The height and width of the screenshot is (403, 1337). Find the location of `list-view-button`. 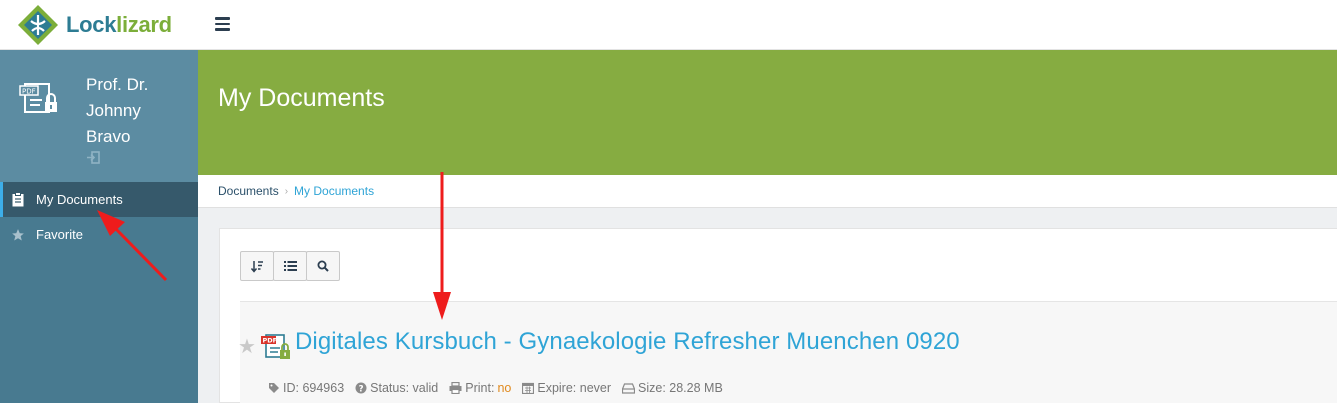

list-view-button is located at coordinates (290, 266).